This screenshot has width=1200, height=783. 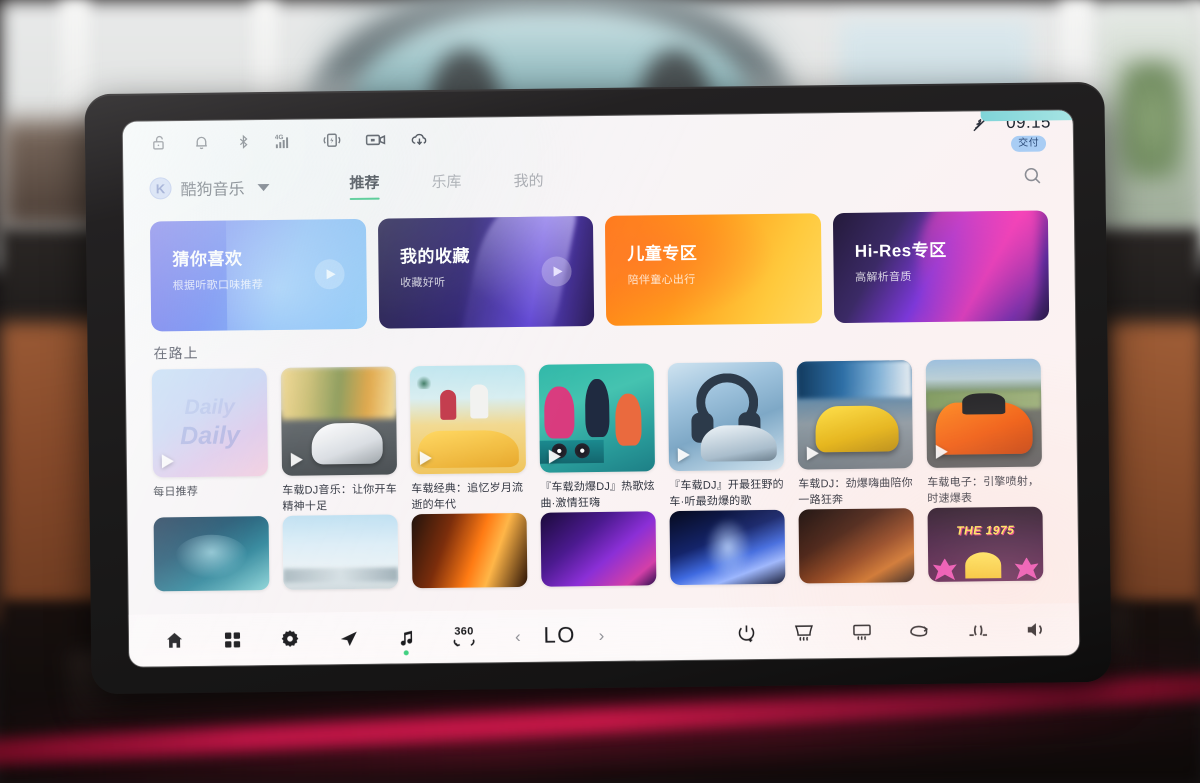 I want to click on album-title-text: THE 1975, so click(x=985, y=530).